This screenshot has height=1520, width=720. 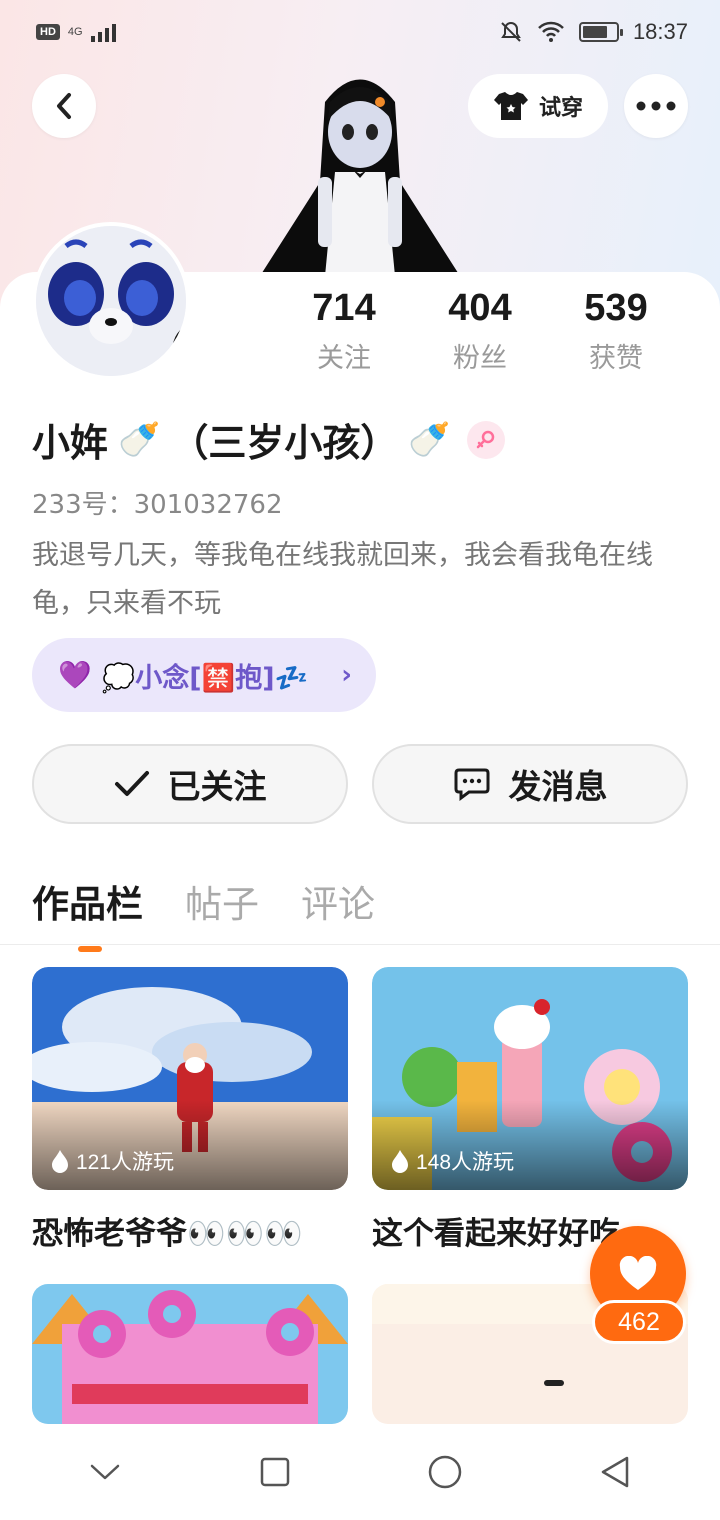 What do you see at coordinates (360, 944) in the screenshot?
I see `tabs-divider` at bounding box center [360, 944].